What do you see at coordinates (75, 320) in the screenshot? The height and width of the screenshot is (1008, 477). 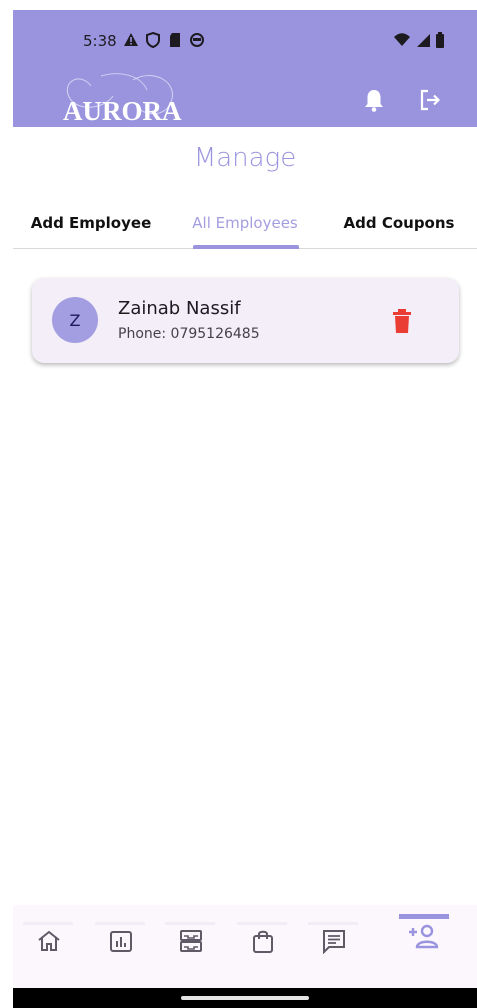 I see `avatar: Z` at bounding box center [75, 320].